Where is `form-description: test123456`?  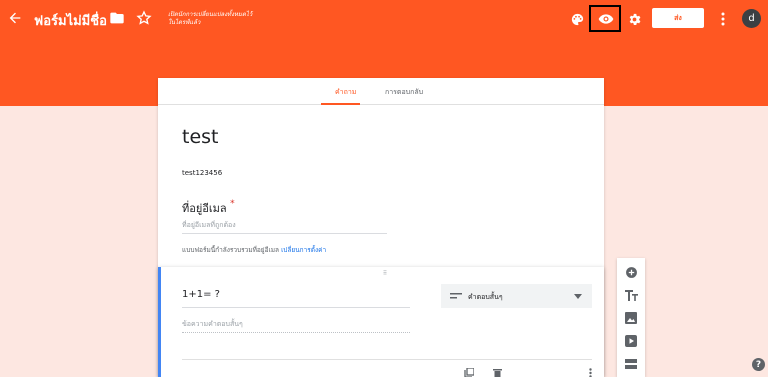 form-description: test123456 is located at coordinates (202, 173).